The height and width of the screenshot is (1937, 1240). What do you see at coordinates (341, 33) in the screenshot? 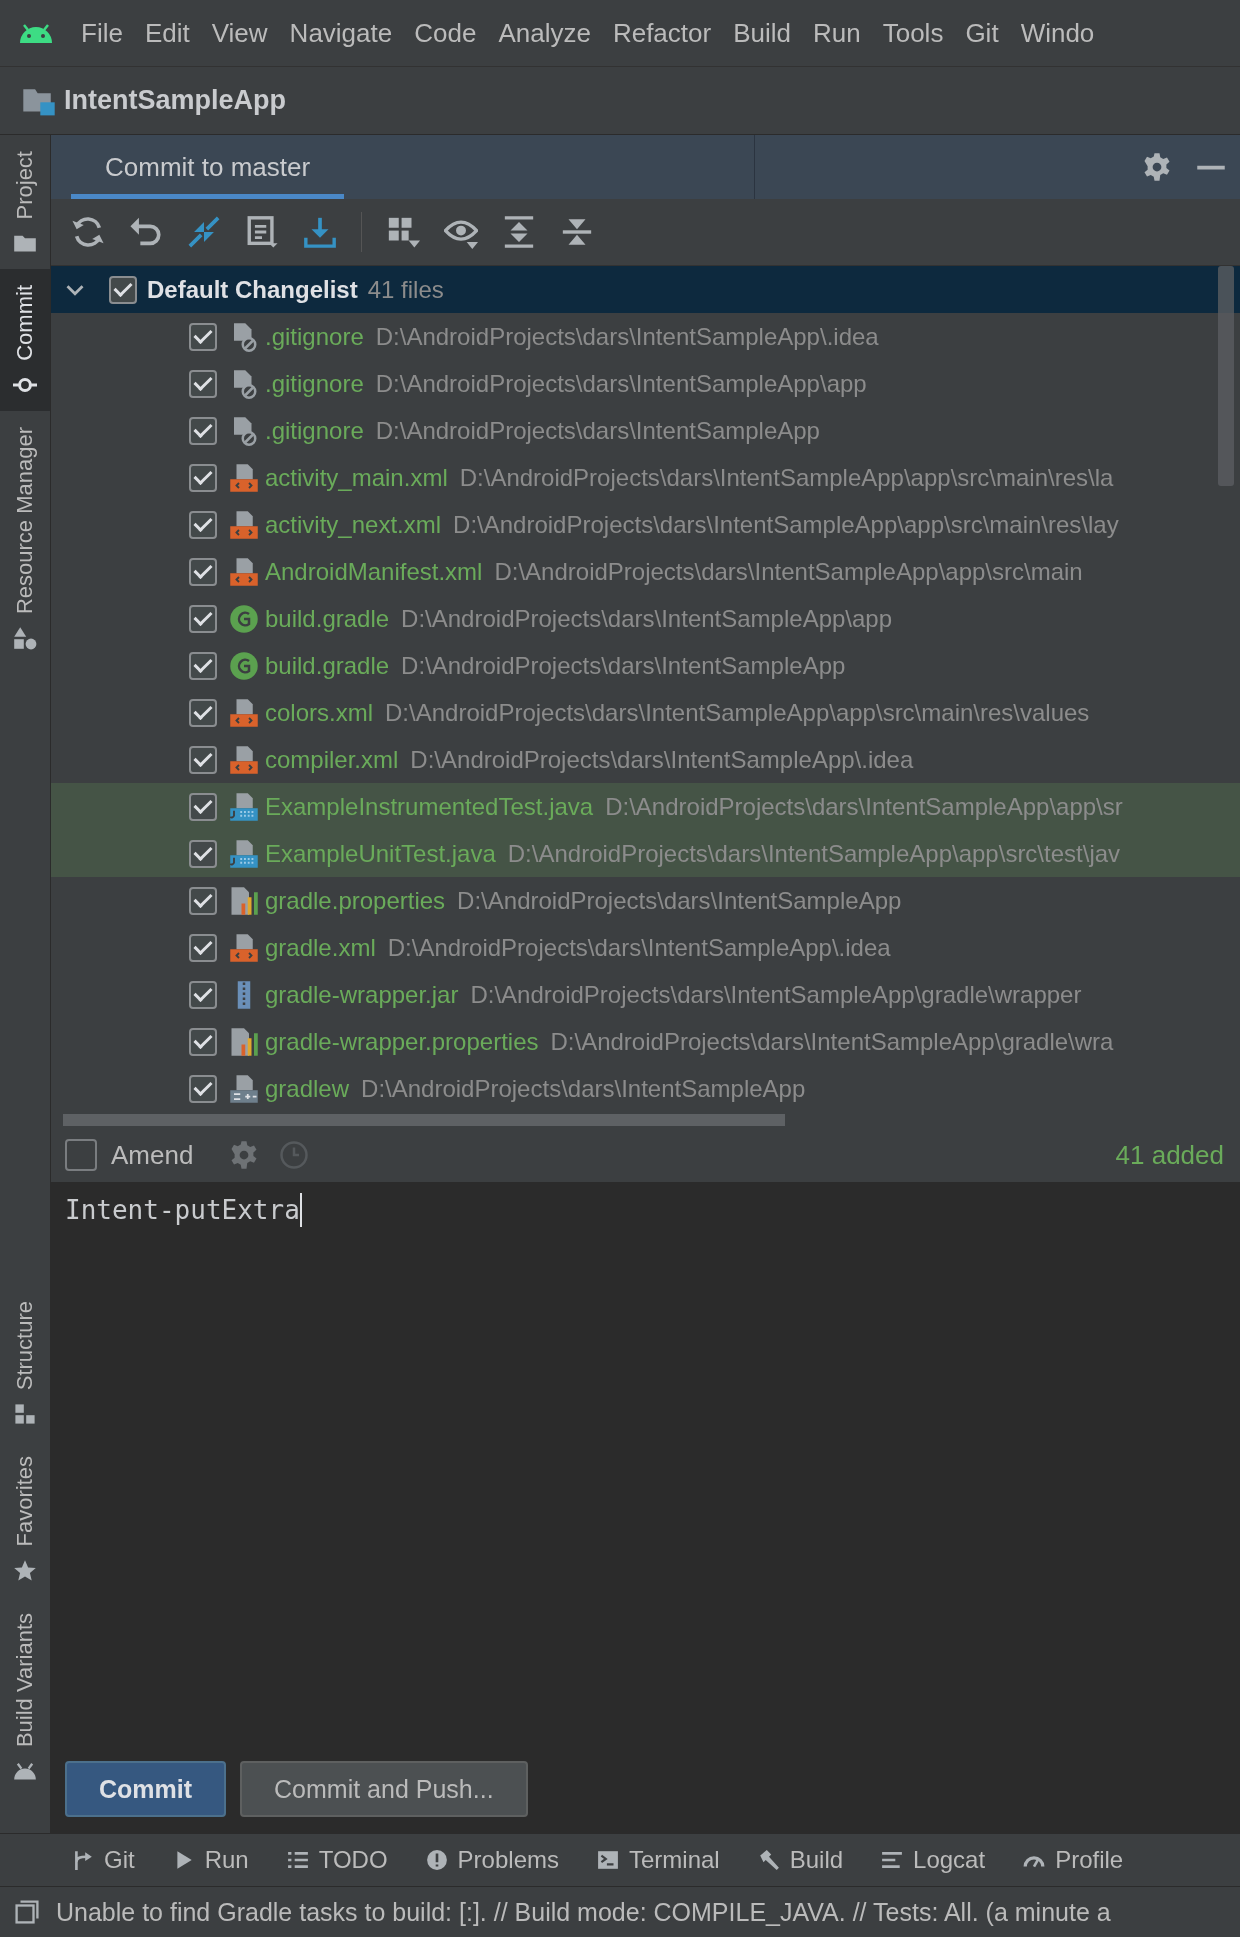
I see `menu-item: Navigate` at bounding box center [341, 33].